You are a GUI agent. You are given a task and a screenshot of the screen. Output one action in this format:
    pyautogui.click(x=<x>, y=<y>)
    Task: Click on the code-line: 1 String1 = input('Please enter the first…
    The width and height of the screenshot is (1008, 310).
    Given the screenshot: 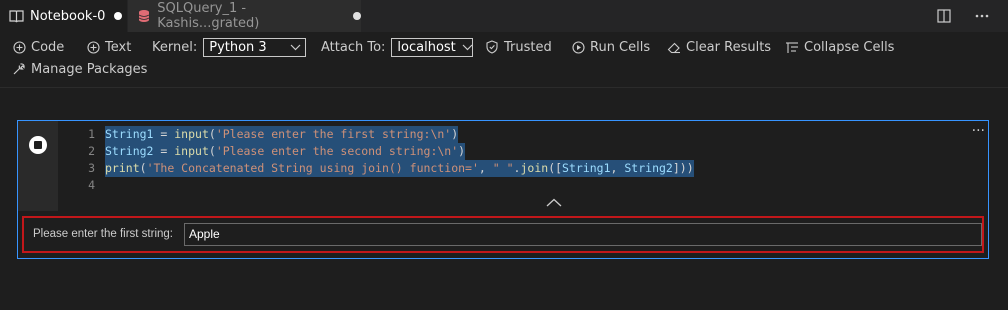 What is the action you would take?
    pyautogui.click(x=523, y=134)
    